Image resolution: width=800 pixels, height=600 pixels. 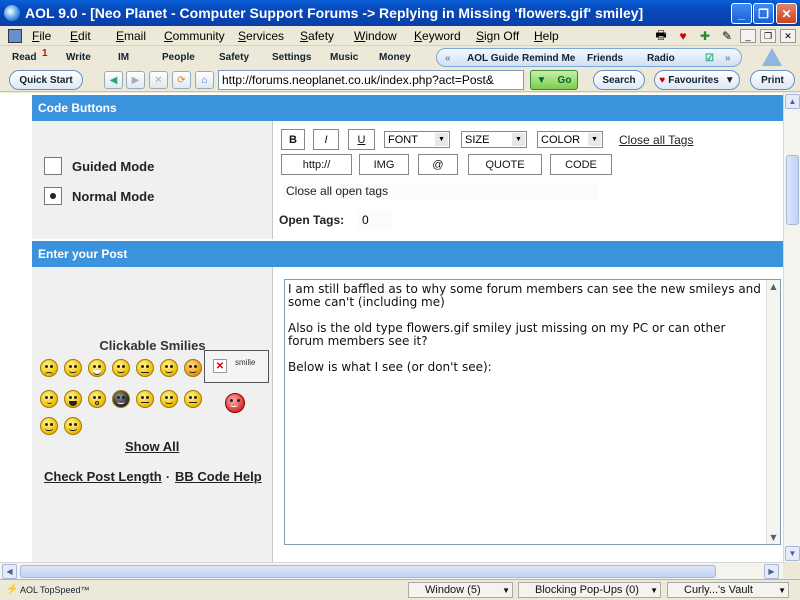 I want to click on smiley-wacko-icon, so click(x=169, y=399).